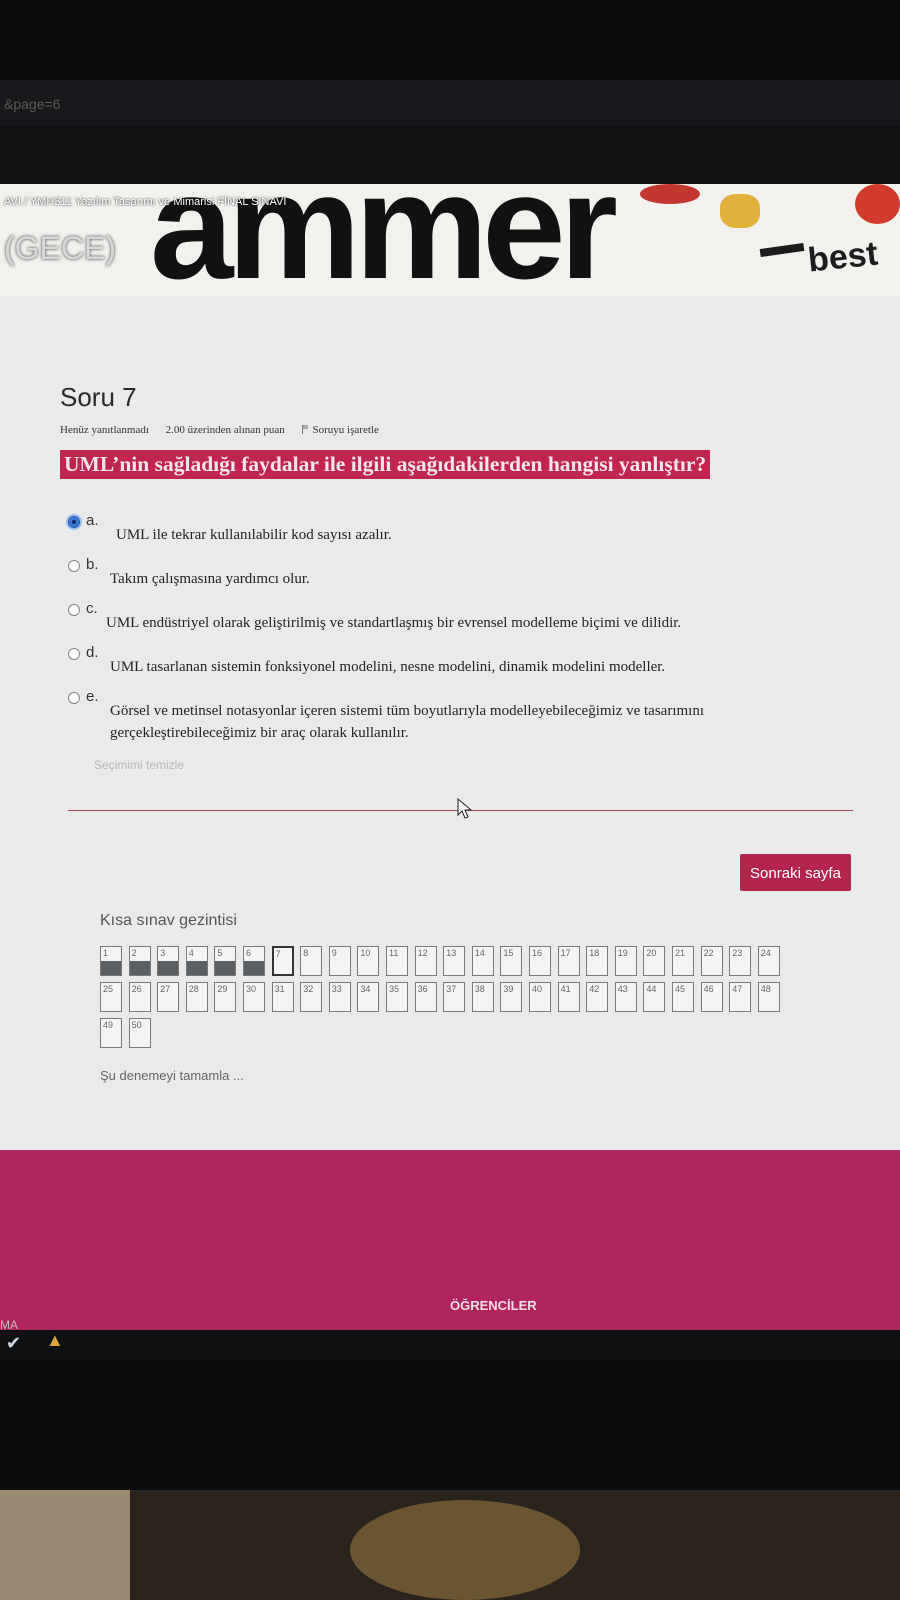 Image resolution: width=900 pixels, height=1600 pixels. Describe the element at coordinates (98, 397) in the screenshot. I see `question-title: Soru 7` at that location.